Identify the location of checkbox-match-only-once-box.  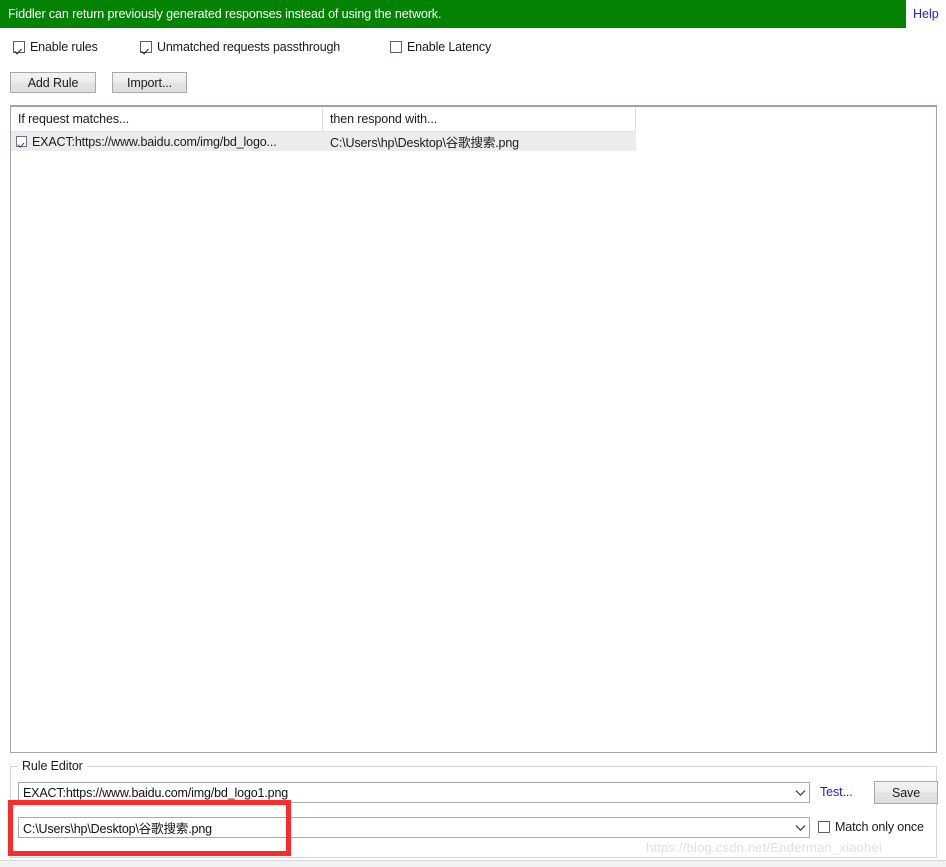
(824, 827).